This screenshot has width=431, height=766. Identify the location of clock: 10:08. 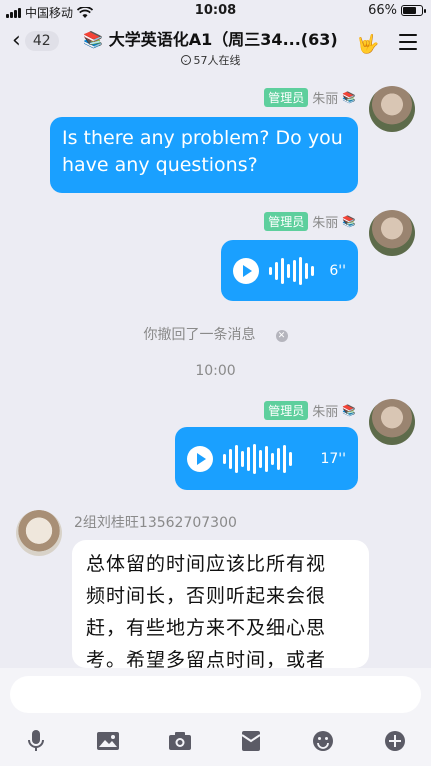
(215, 10).